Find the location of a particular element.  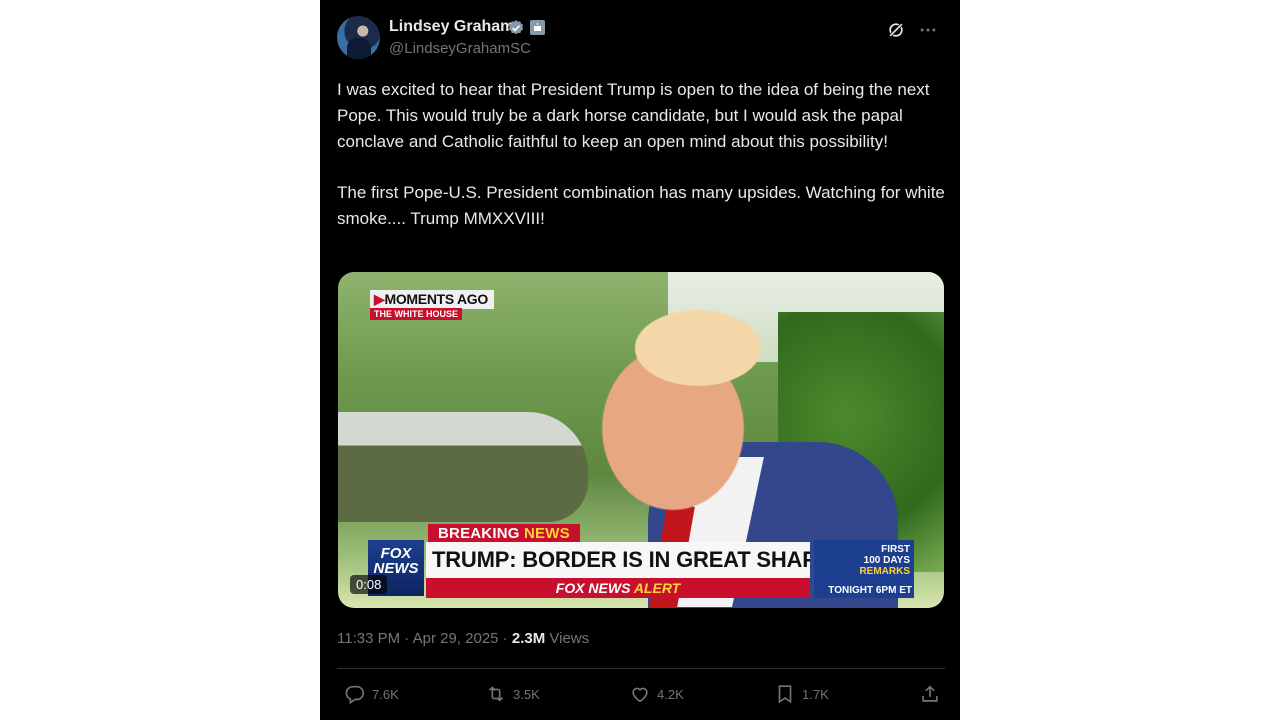

promo-line-1: FIRST is located at coordinates (895, 549).